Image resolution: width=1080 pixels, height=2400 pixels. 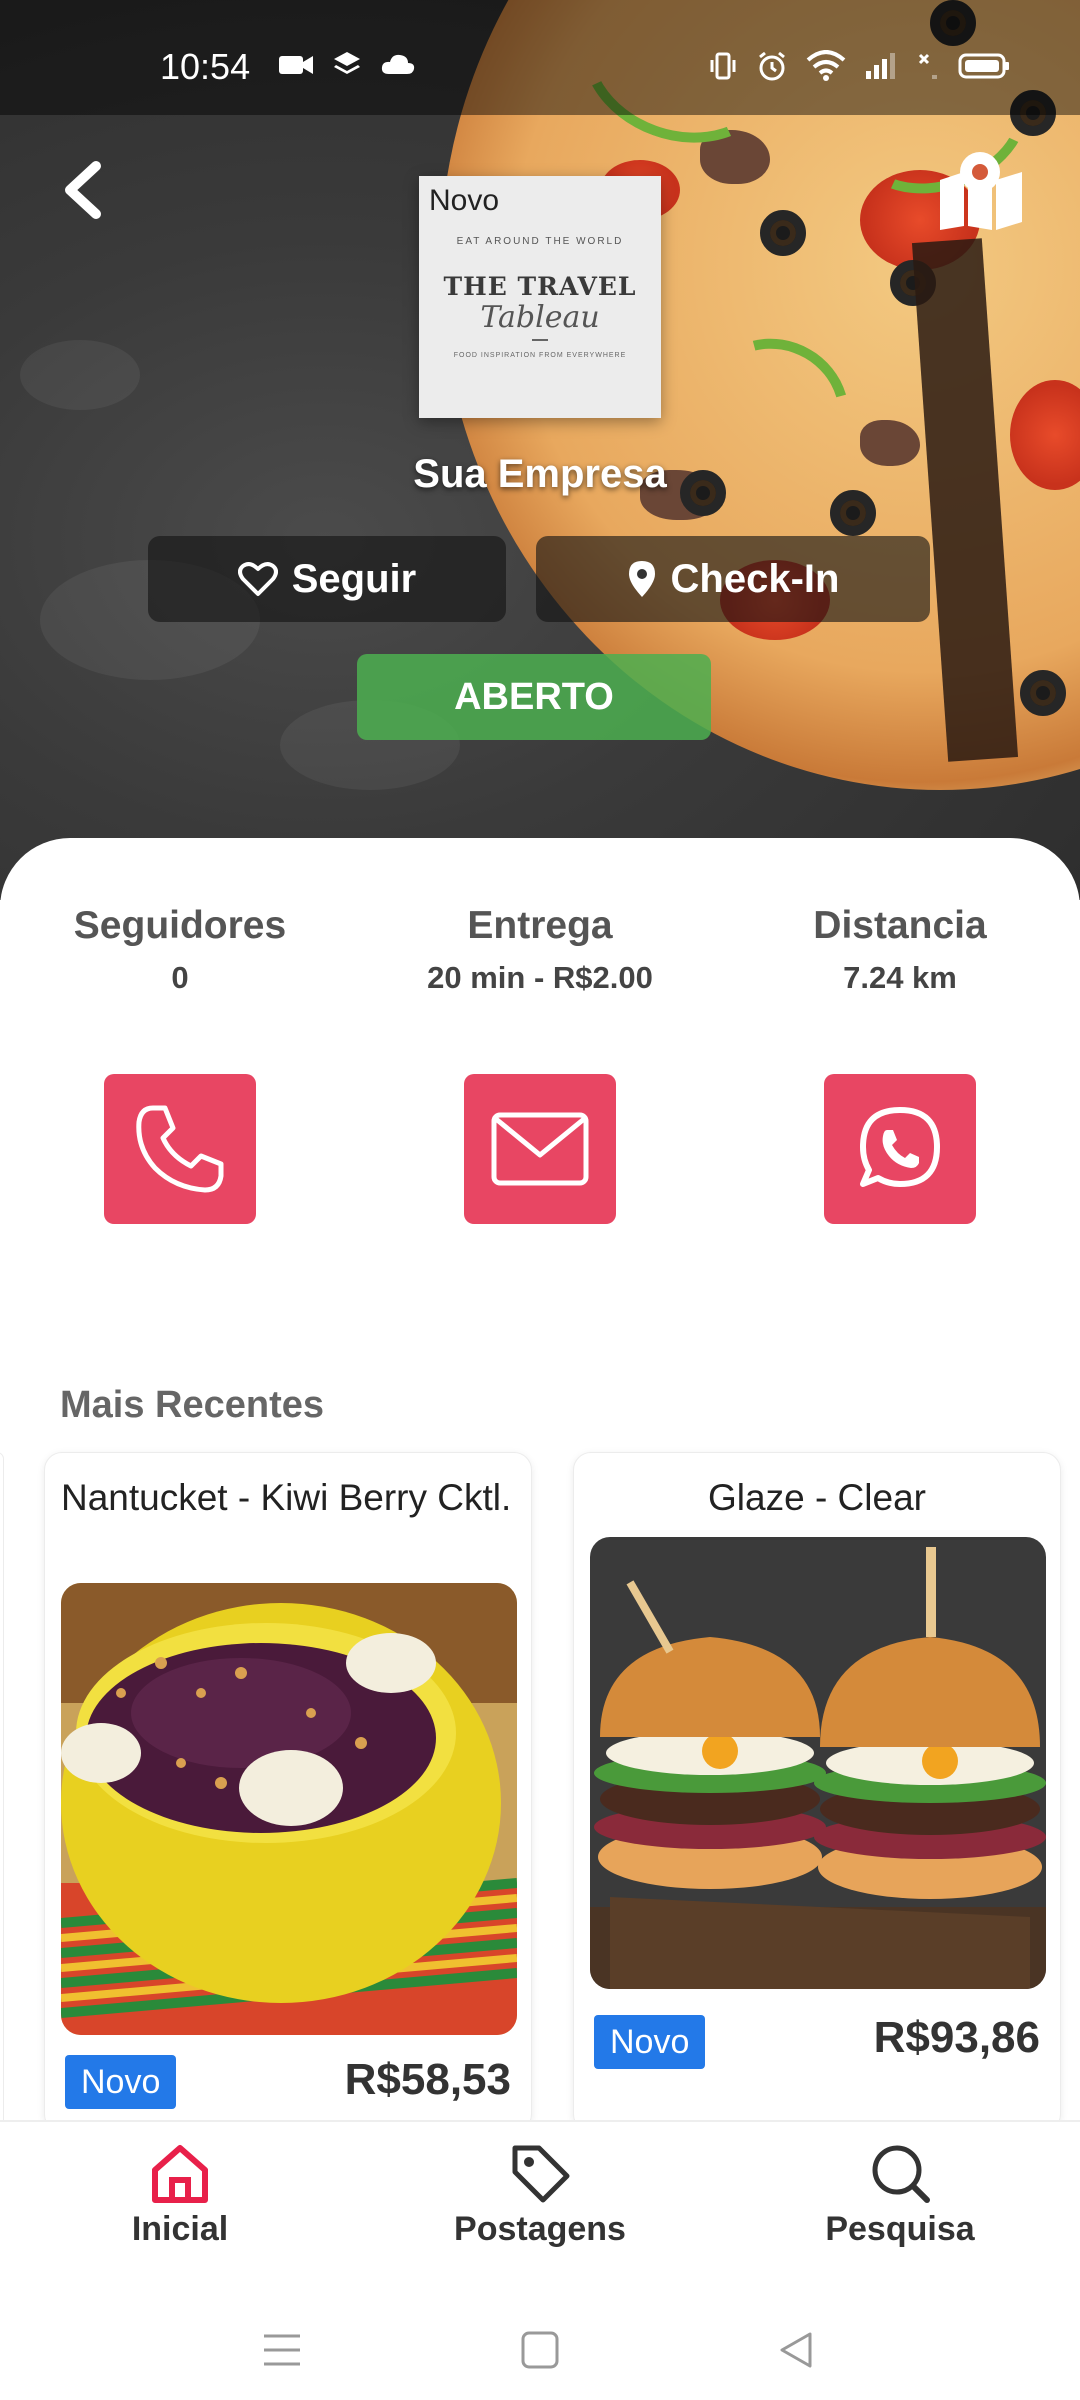 I want to click on post-title: Nantucket - Kiwi Berry Cktl., so click(x=286, y=1497).